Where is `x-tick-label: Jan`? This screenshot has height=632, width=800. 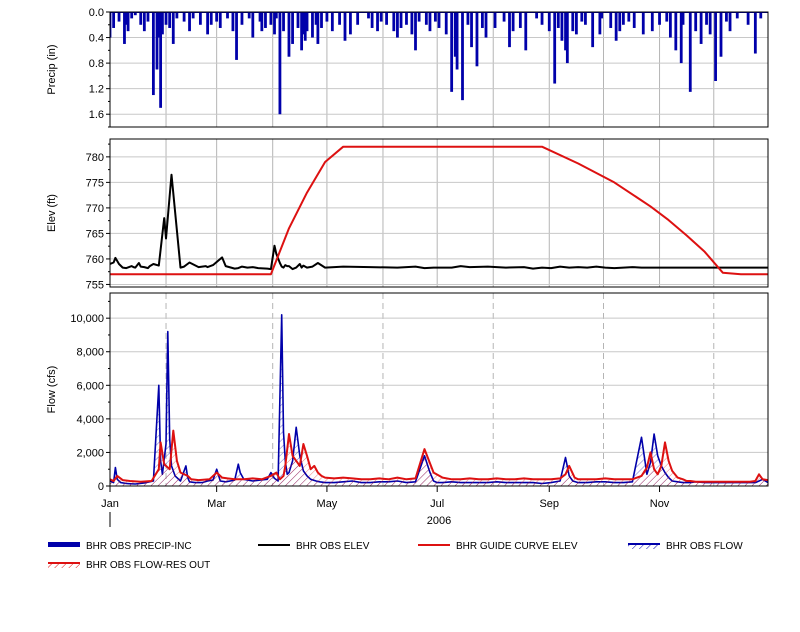 x-tick-label: Jan is located at coordinates (110, 504).